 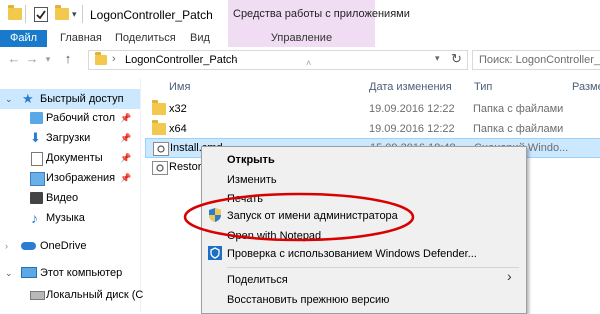 I want to click on tab-manage: Управление, so click(x=301, y=38).